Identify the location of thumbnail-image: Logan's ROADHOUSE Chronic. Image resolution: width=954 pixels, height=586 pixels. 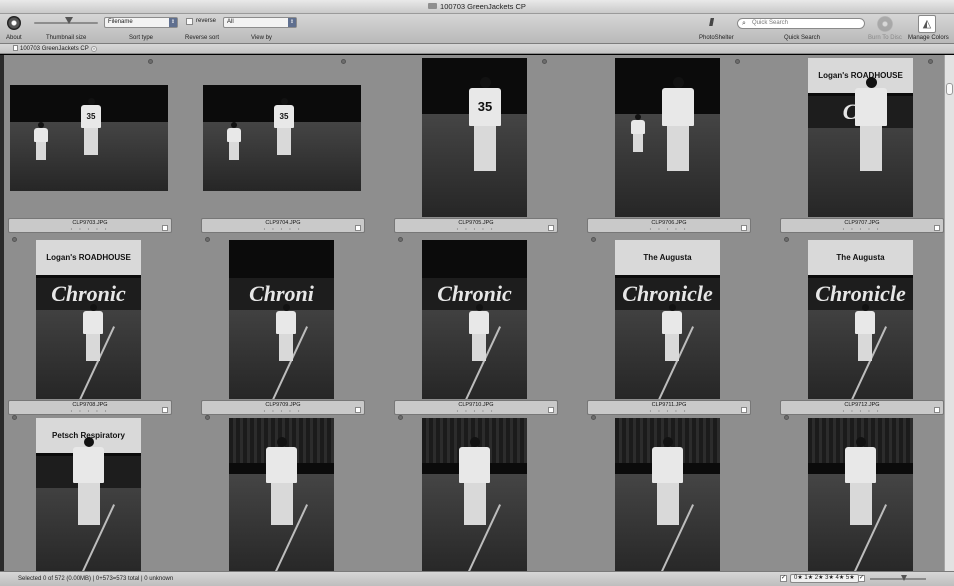
(88, 319).